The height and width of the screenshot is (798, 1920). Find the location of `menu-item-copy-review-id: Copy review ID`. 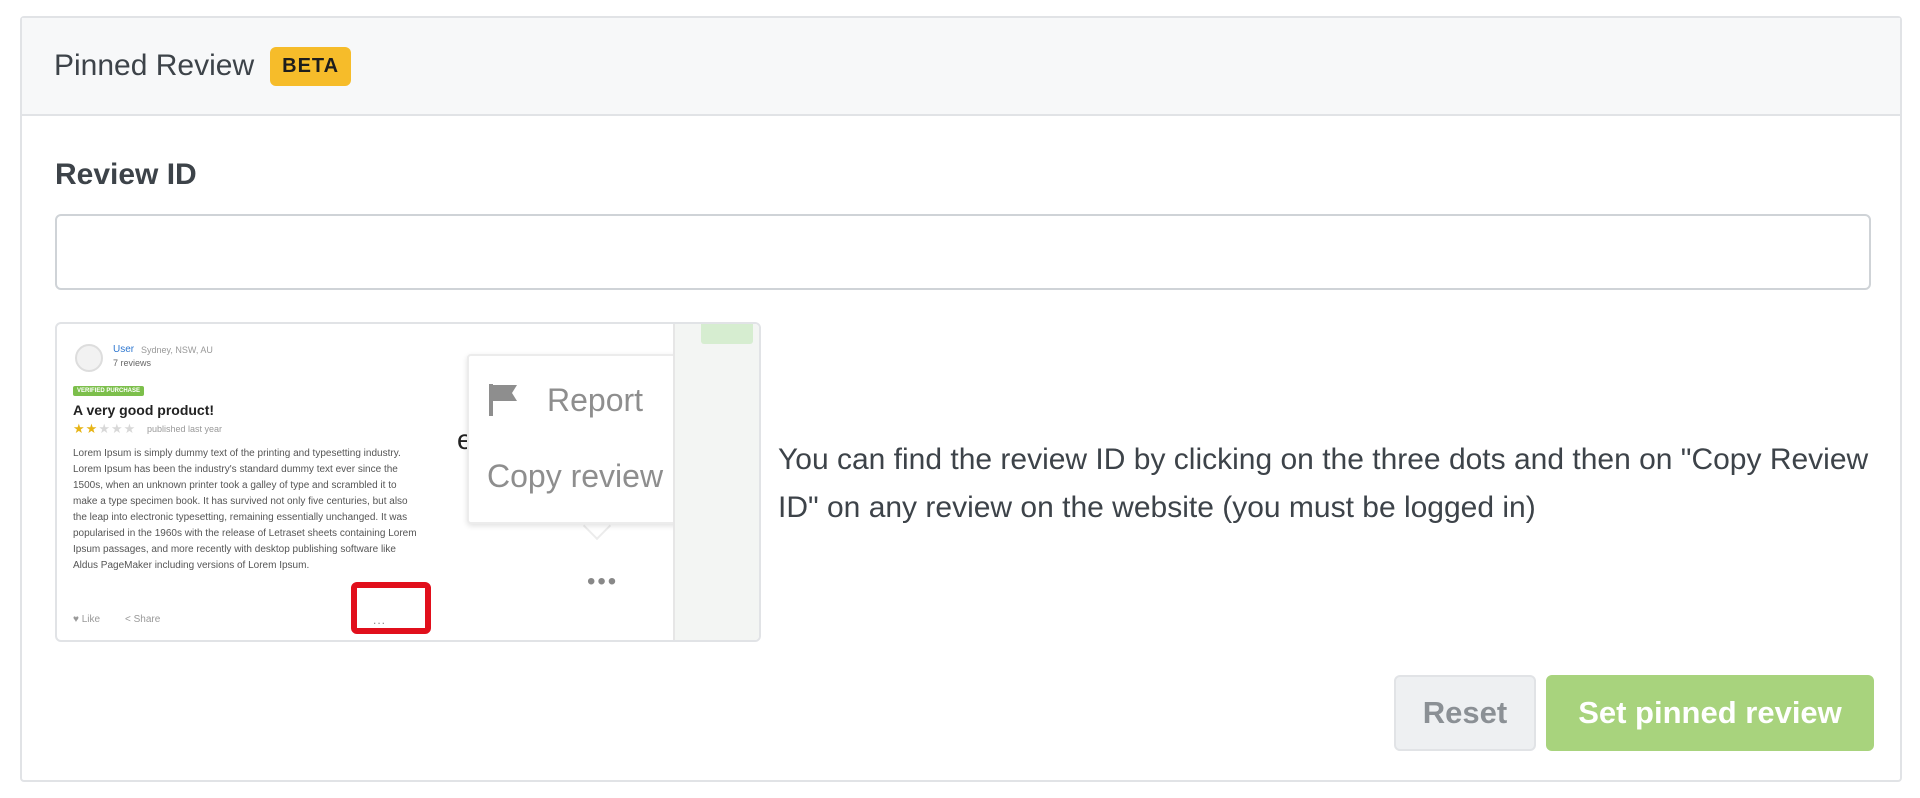

menu-item-copy-review-id: Copy review ID is located at coordinates (595, 476).